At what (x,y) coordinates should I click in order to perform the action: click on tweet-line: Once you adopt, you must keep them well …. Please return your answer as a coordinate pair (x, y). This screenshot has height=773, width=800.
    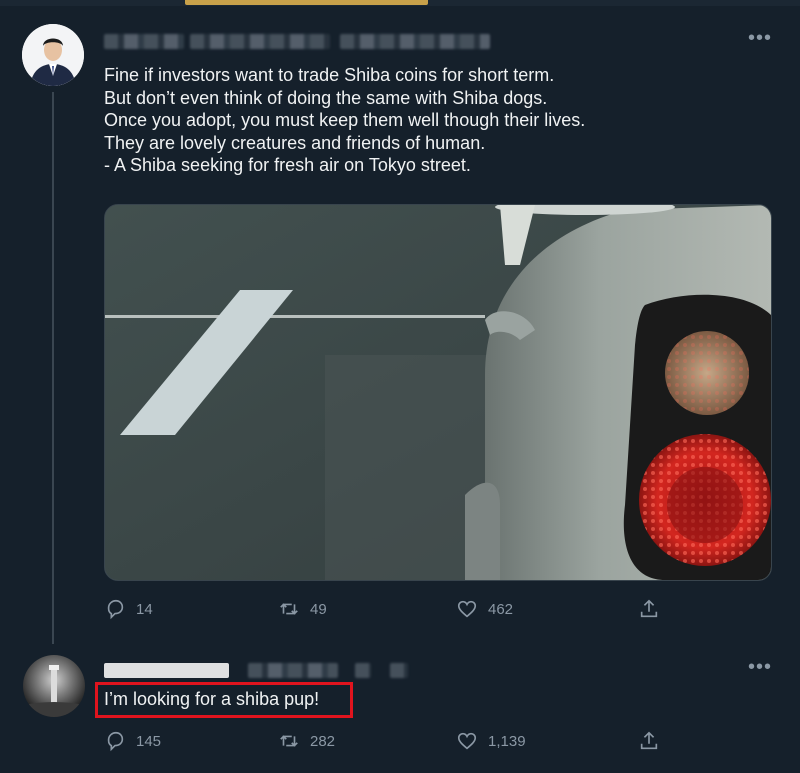
    Looking at the image, I should click on (345, 120).